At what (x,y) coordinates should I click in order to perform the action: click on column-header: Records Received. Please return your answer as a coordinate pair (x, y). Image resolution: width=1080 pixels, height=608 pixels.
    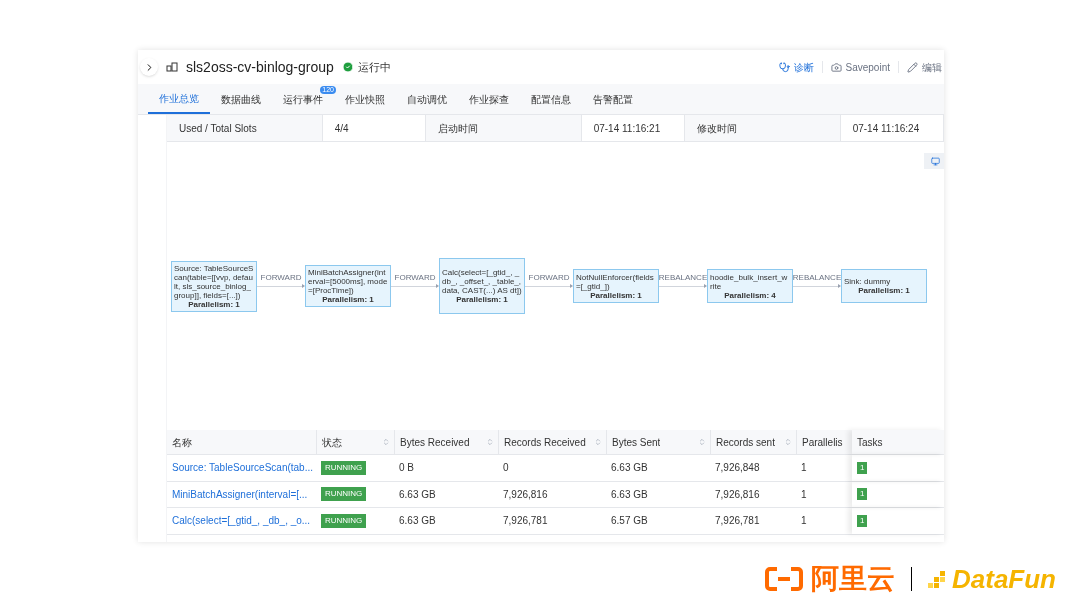
    Looking at the image, I should click on (545, 442).